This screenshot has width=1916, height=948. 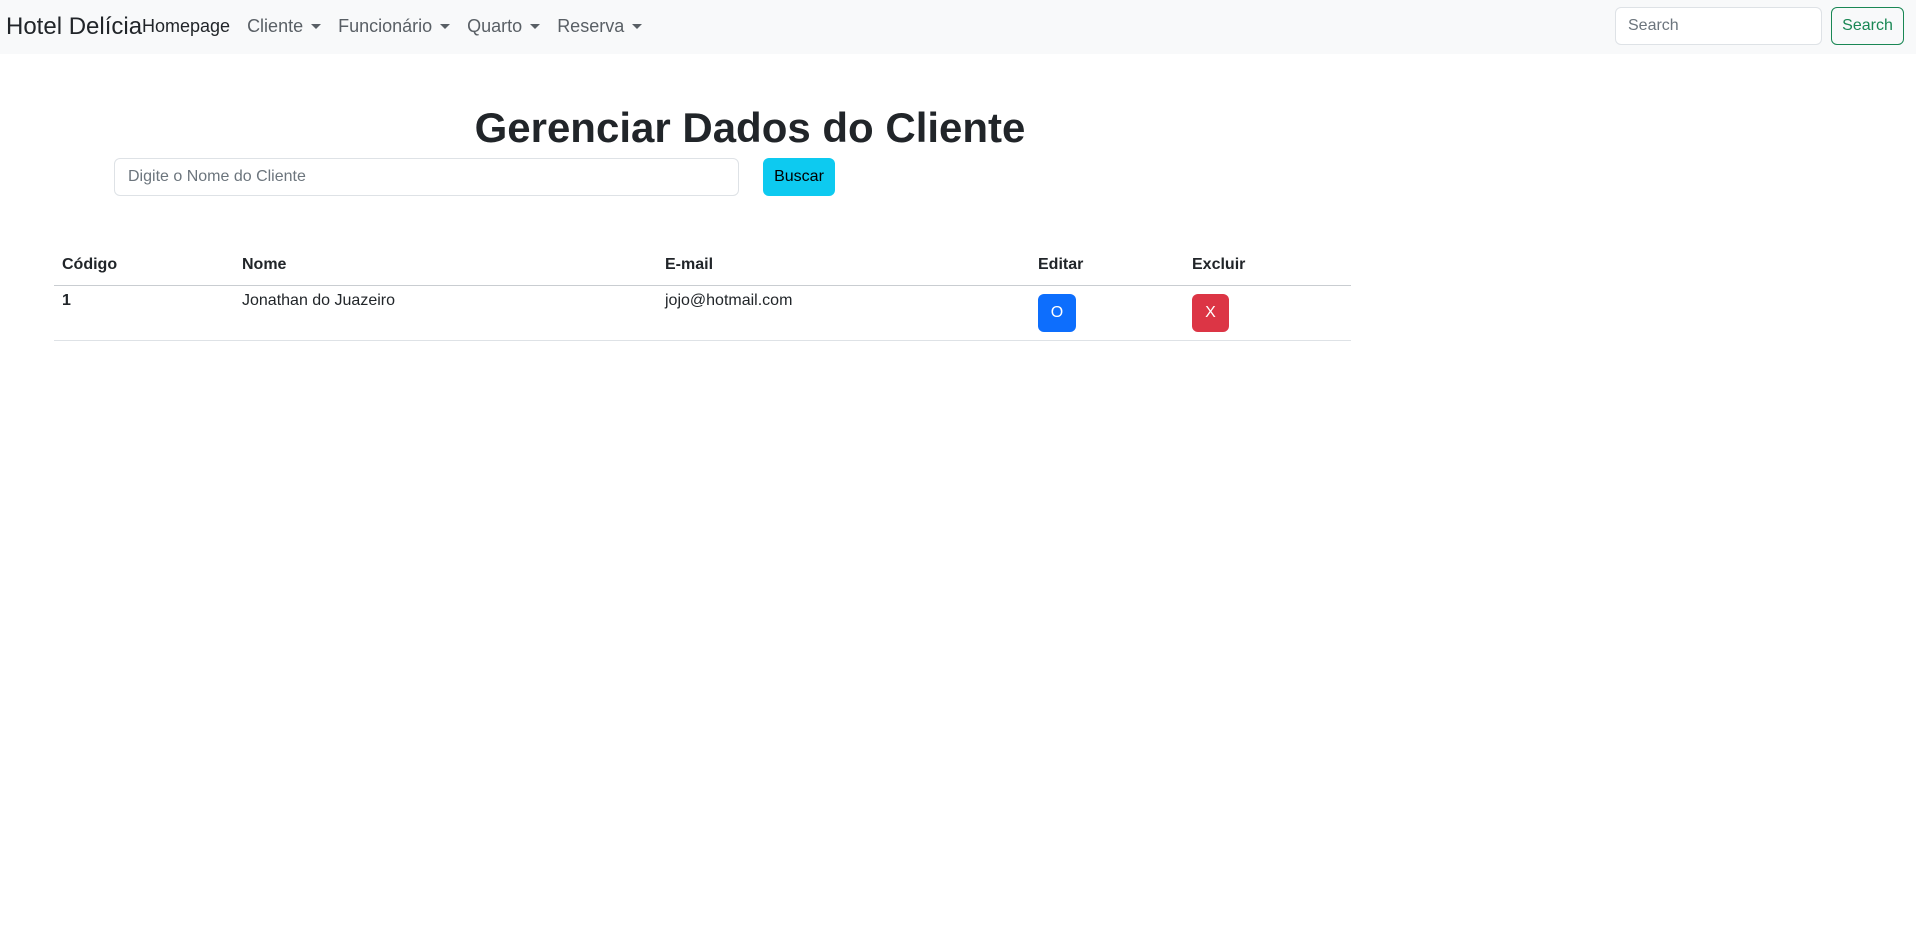 What do you see at coordinates (445, 265) in the screenshot?
I see `column-header-nome: Nome` at bounding box center [445, 265].